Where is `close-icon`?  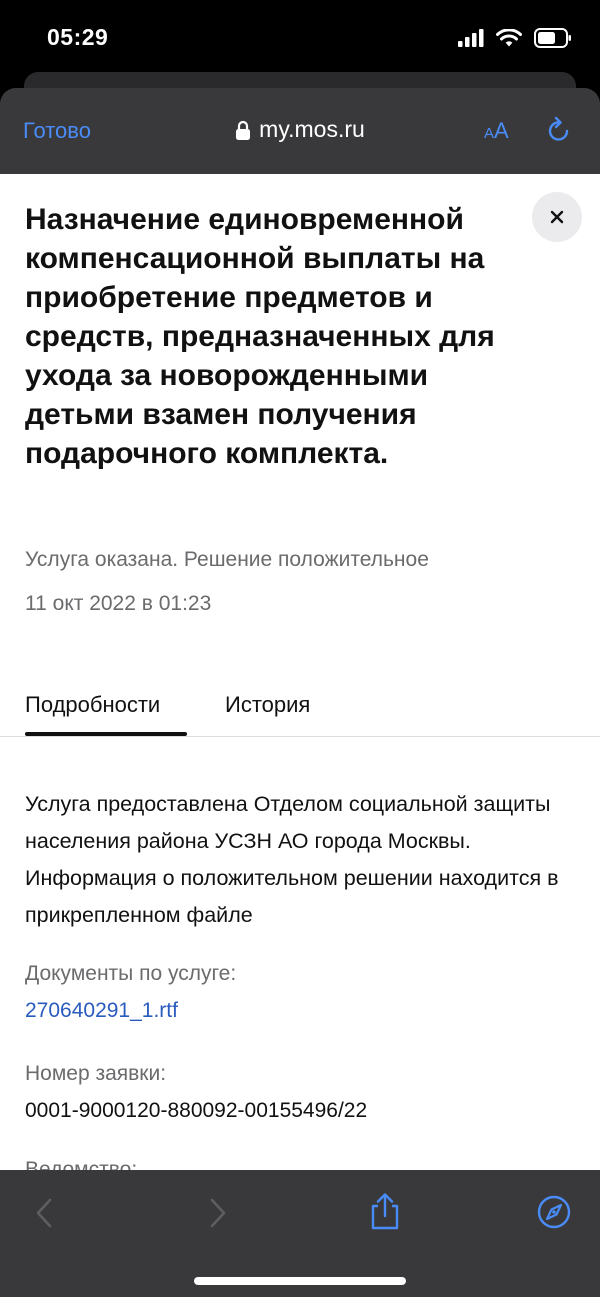 close-icon is located at coordinates (557, 217).